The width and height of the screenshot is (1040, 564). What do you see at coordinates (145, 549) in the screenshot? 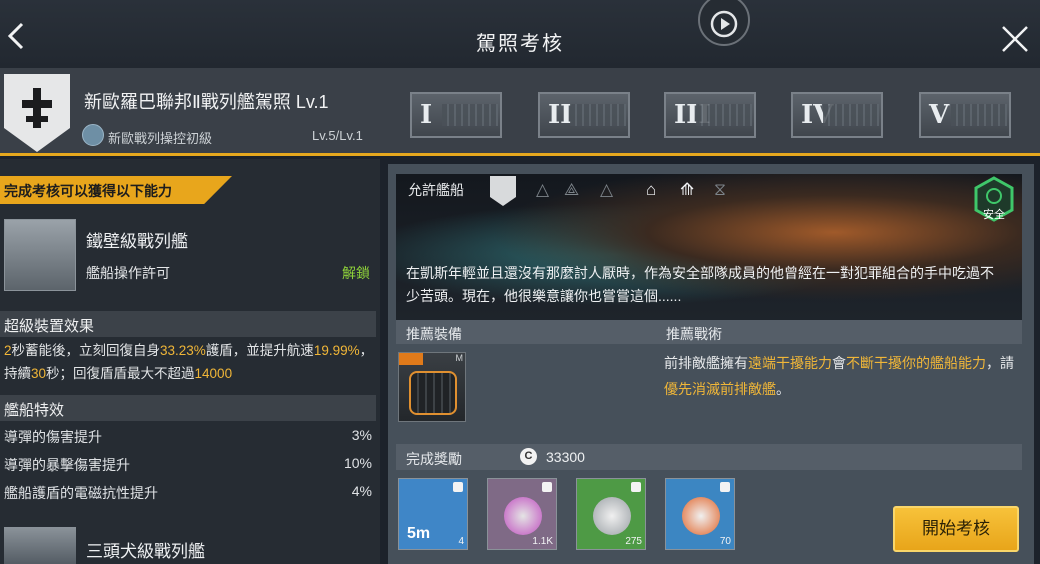
I see `ship-name: 三頭犬級戰列艦` at bounding box center [145, 549].